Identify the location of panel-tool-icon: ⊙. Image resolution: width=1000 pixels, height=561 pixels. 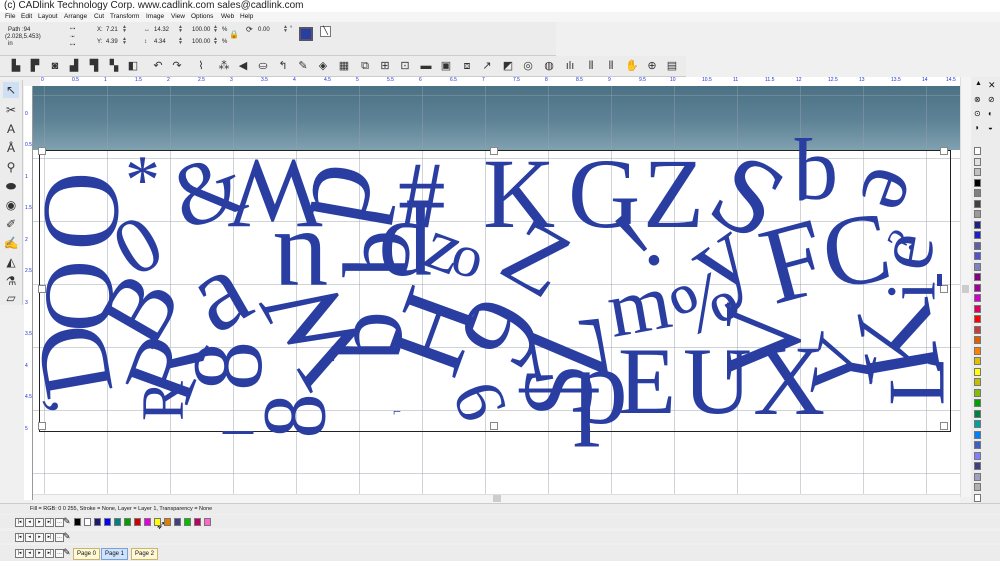
(977, 113).